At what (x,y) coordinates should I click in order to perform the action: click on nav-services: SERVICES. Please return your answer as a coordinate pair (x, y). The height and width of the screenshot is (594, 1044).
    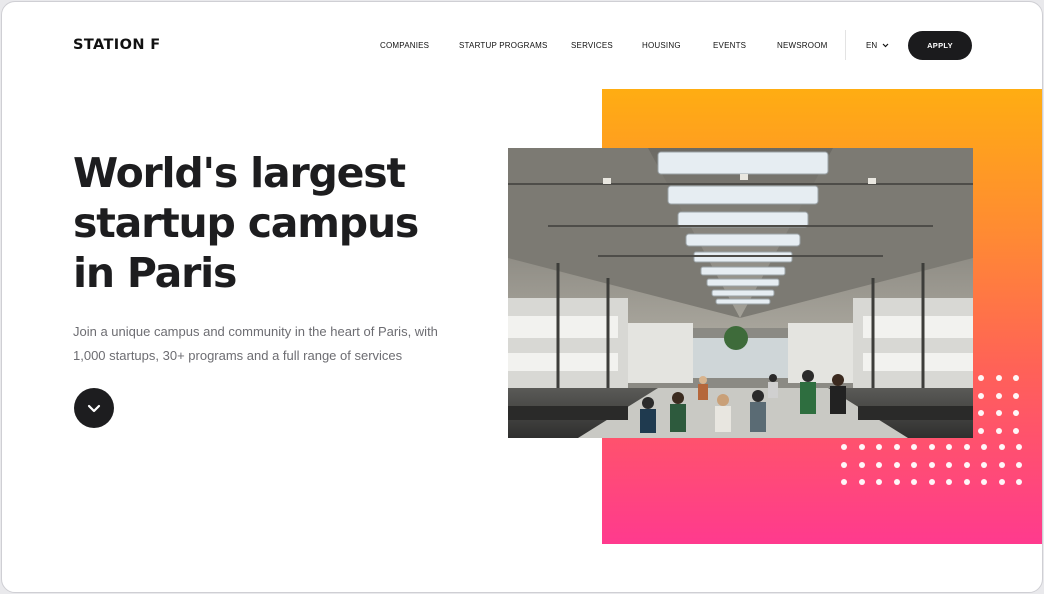
    Looking at the image, I should click on (592, 45).